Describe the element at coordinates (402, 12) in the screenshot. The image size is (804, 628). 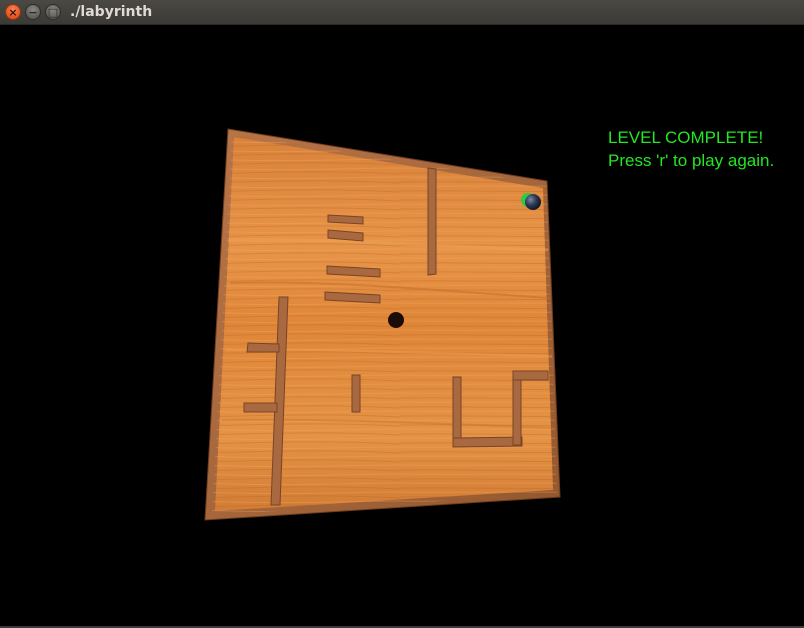
I see `title-bar: × − □ ./labyrinth` at that location.